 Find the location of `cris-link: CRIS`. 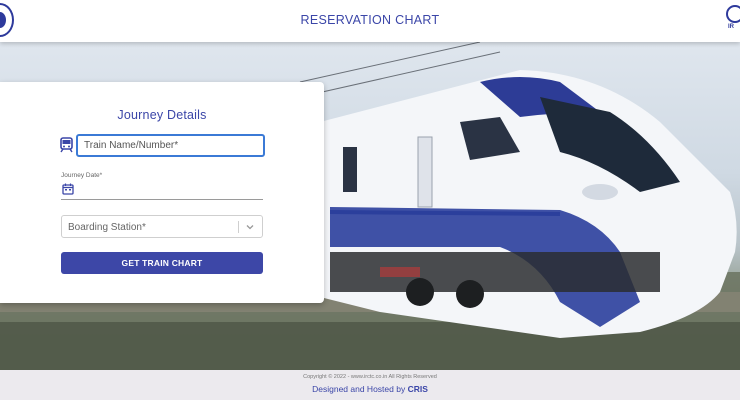

cris-link: CRIS is located at coordinates (418, 389).